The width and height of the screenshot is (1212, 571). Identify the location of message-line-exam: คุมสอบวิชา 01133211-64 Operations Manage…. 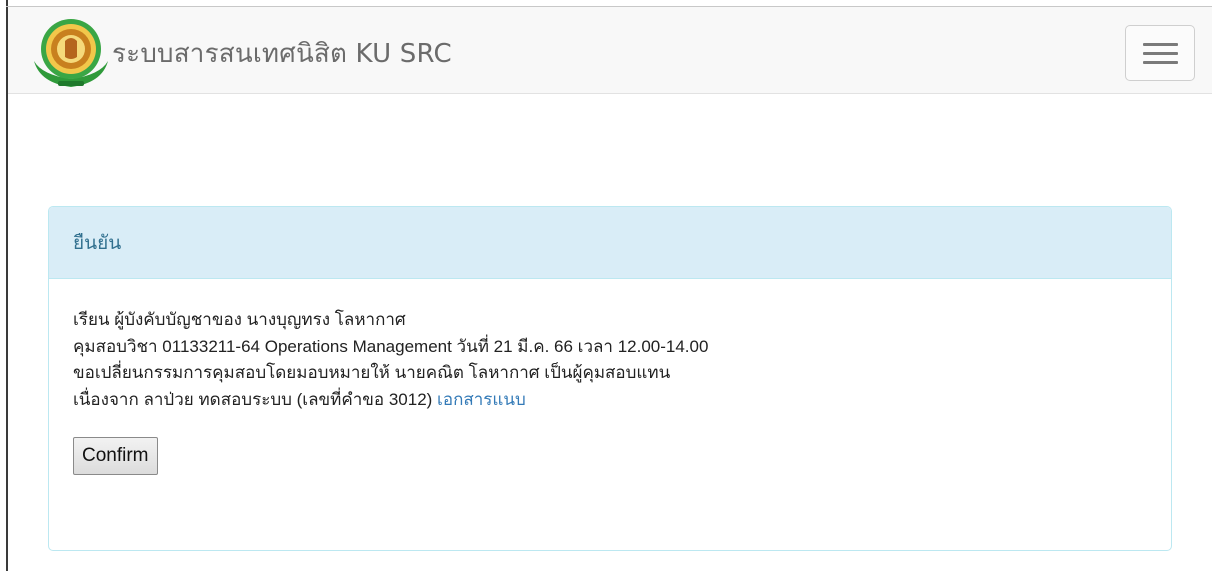
(391, 346).